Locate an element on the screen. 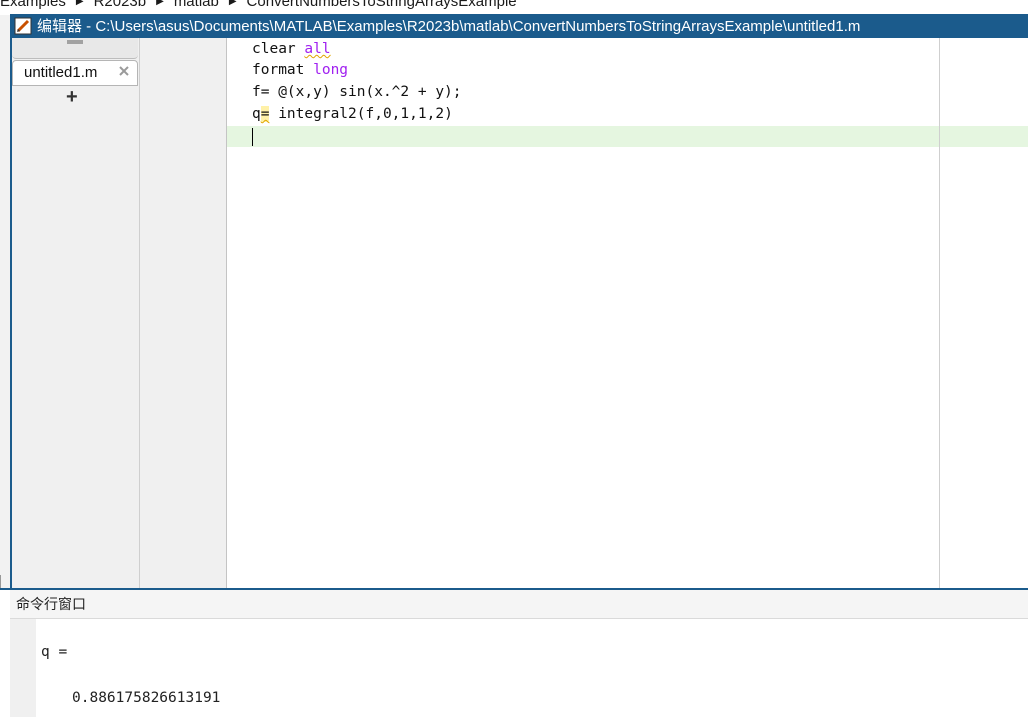 The width and height of the screenshot is (1028, 717). tab-untitled1: untitled1.m is located at coordinates (75, 73).